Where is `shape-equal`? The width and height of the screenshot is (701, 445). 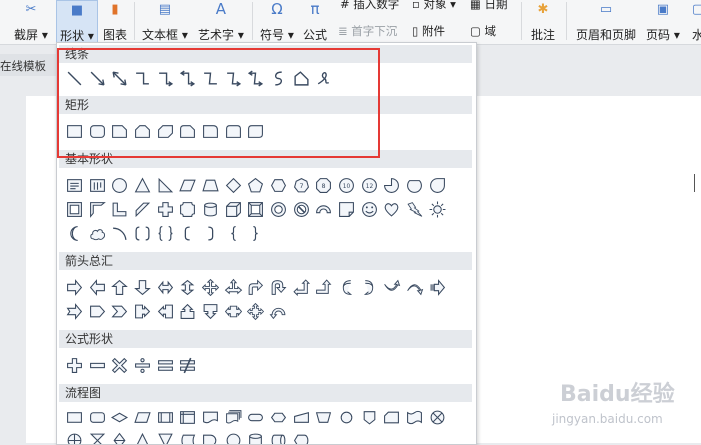
shape-equal is located at coordinates (165, 365).